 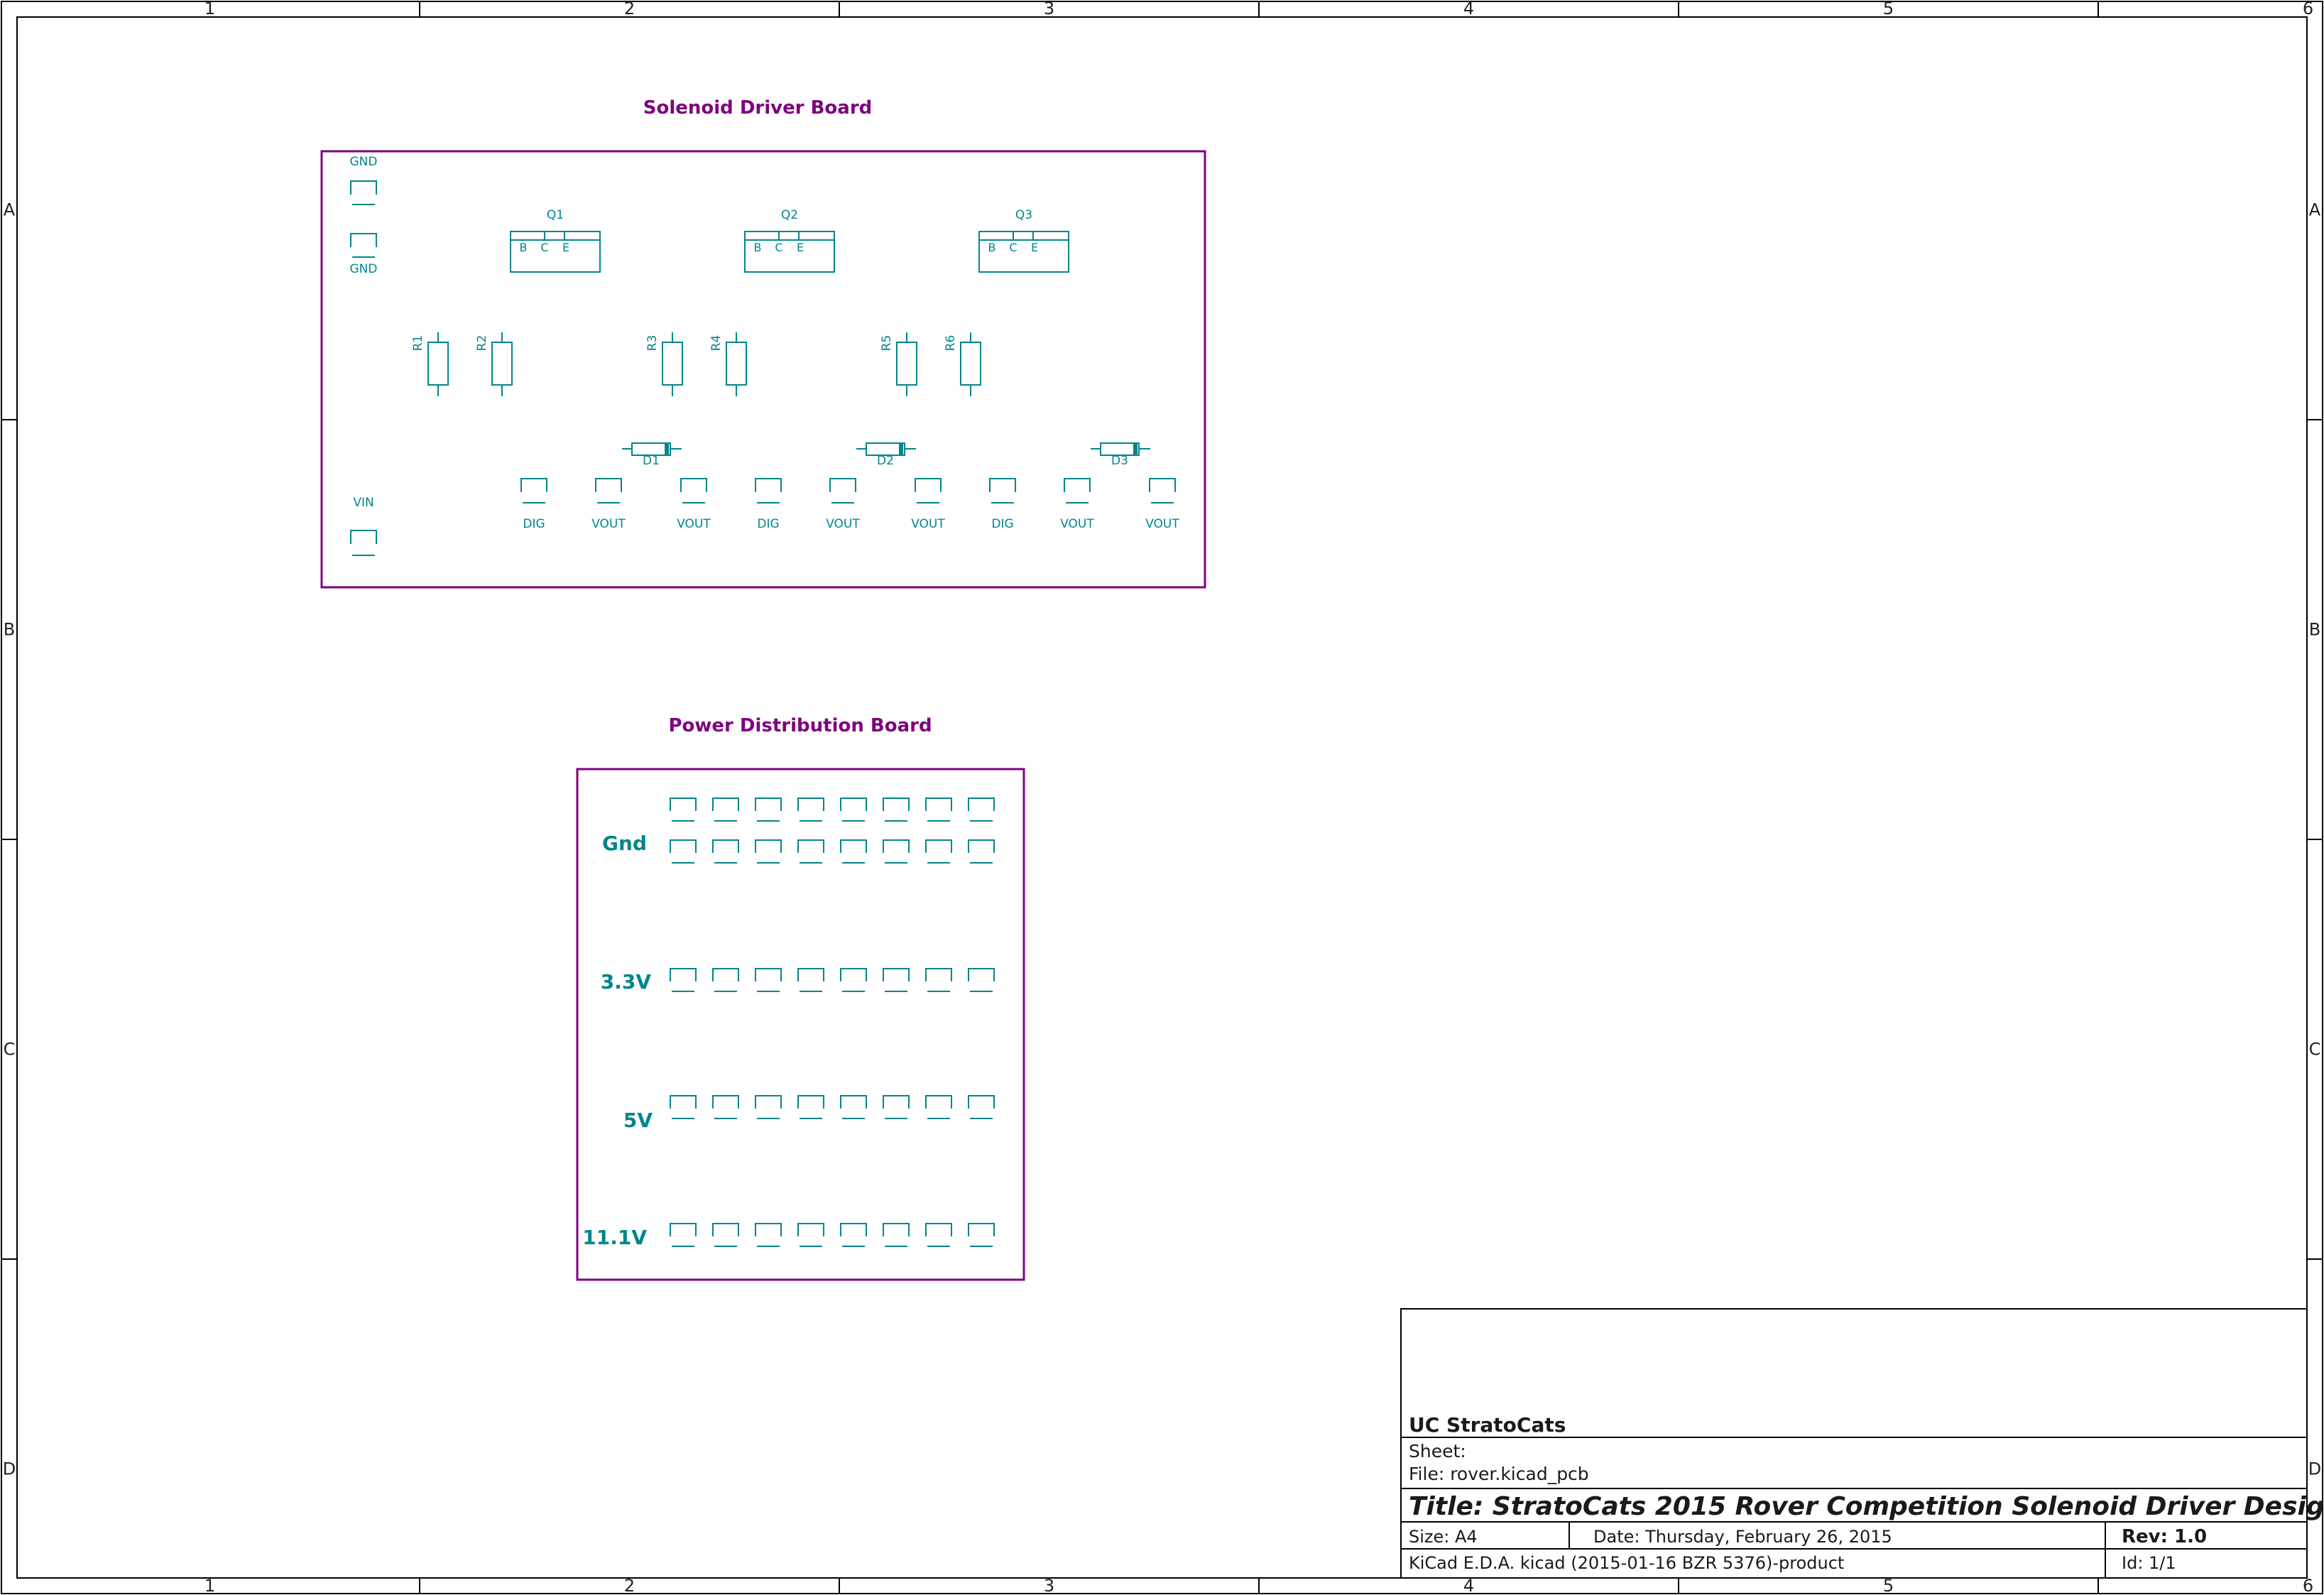 What do you see at coordinates (1119, 461) in the screenshot?
I see `diode-ref: D3` at bounding box center [1119, 461].